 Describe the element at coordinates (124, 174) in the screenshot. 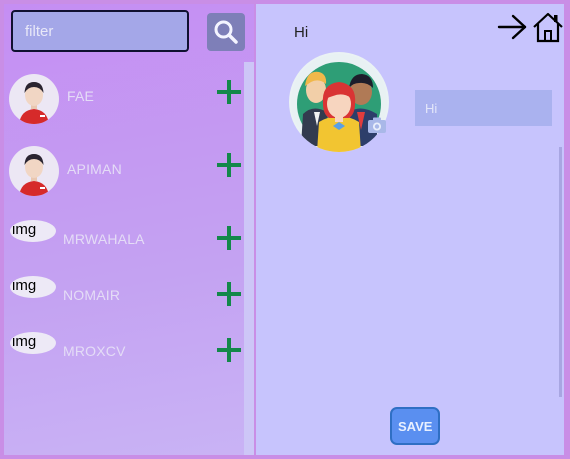

I see `list-item: APIMAN` at that location.